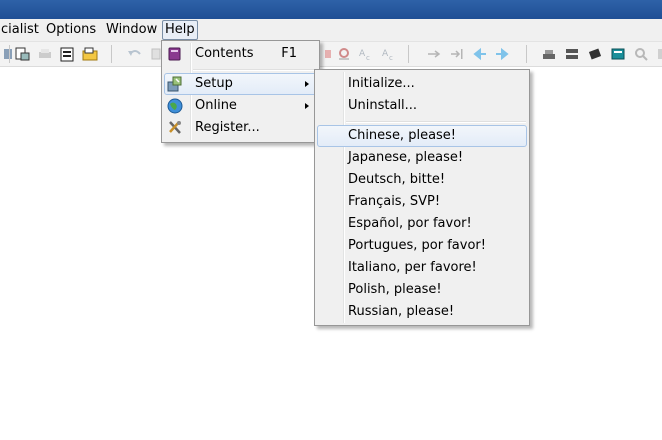  I want to click on menu-specialist: cialist, so click(20, 30).